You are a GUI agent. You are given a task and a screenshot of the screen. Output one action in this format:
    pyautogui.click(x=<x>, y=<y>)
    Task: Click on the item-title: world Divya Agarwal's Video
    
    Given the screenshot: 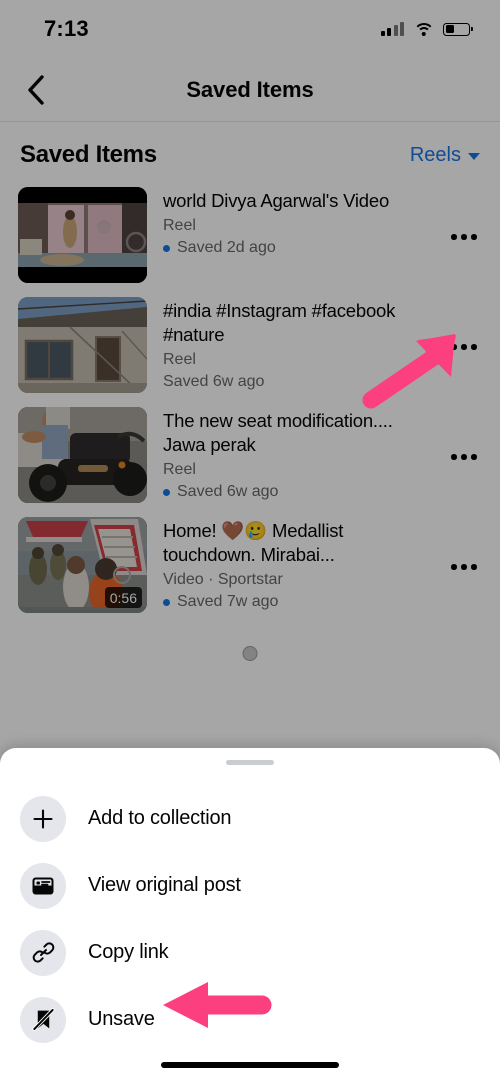 What is the action you would take?
    pyautogui.click(x=276, y=200)
    